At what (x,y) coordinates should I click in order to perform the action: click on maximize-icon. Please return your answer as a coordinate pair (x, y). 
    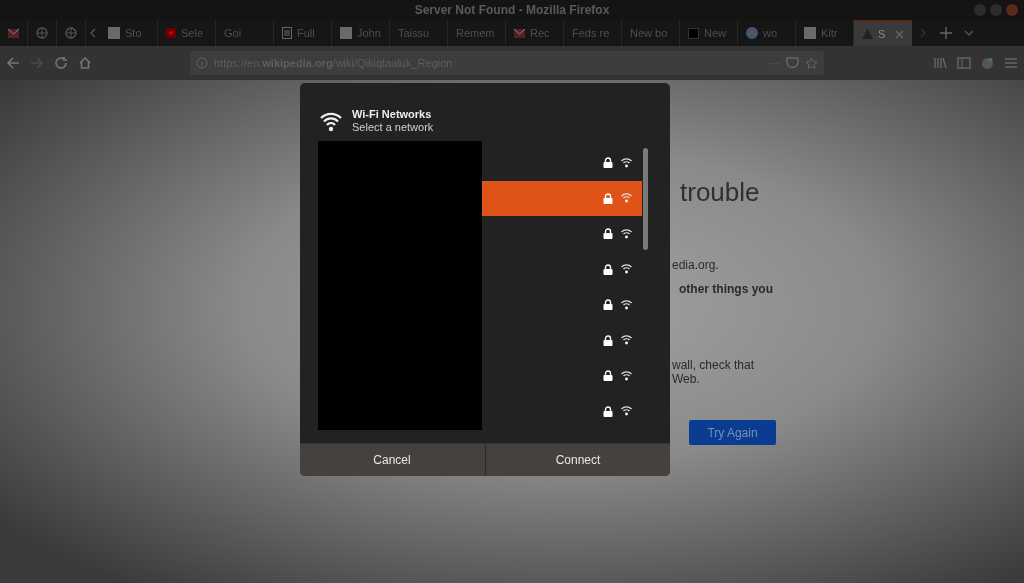
    Looking at the image, I should click on (996, 10).